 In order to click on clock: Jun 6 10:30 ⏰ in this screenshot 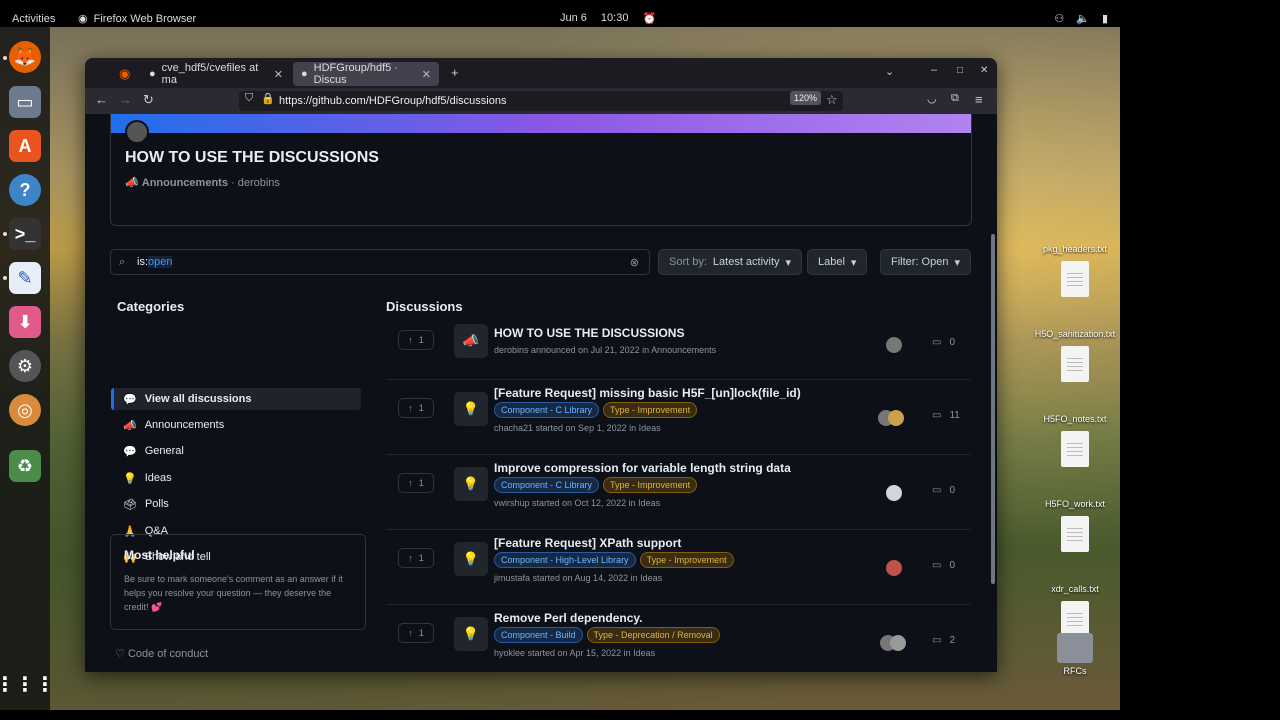, I will do `click(608, 18)`.